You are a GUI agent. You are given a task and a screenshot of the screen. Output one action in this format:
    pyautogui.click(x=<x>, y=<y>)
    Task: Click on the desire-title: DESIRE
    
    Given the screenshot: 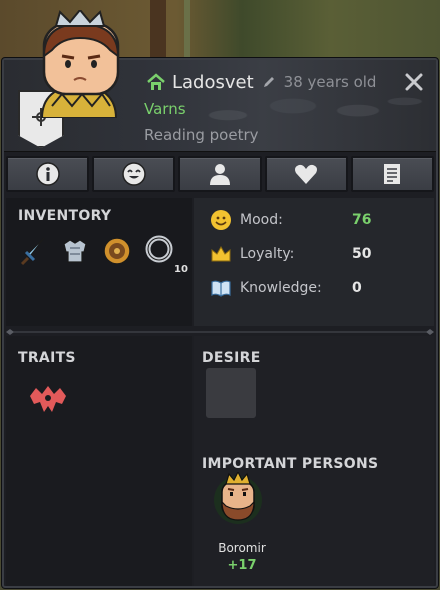 What is the action you would take?
    pyautogui.click(x=231, y=358)
    